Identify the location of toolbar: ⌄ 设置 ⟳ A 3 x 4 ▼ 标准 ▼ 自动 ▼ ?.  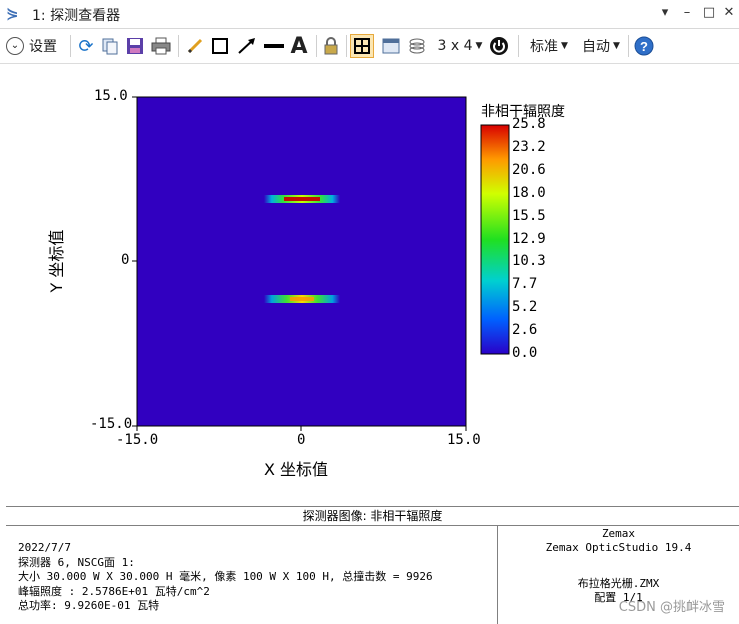
(369, 46).